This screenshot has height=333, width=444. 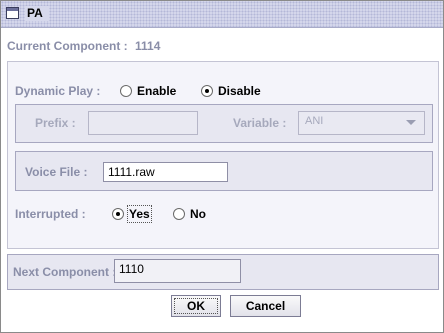 What do you see at coordinates (50, 214) in the screenshot?
I see `interrupted-label: Interrupted :` at bounding box center [50, 214].